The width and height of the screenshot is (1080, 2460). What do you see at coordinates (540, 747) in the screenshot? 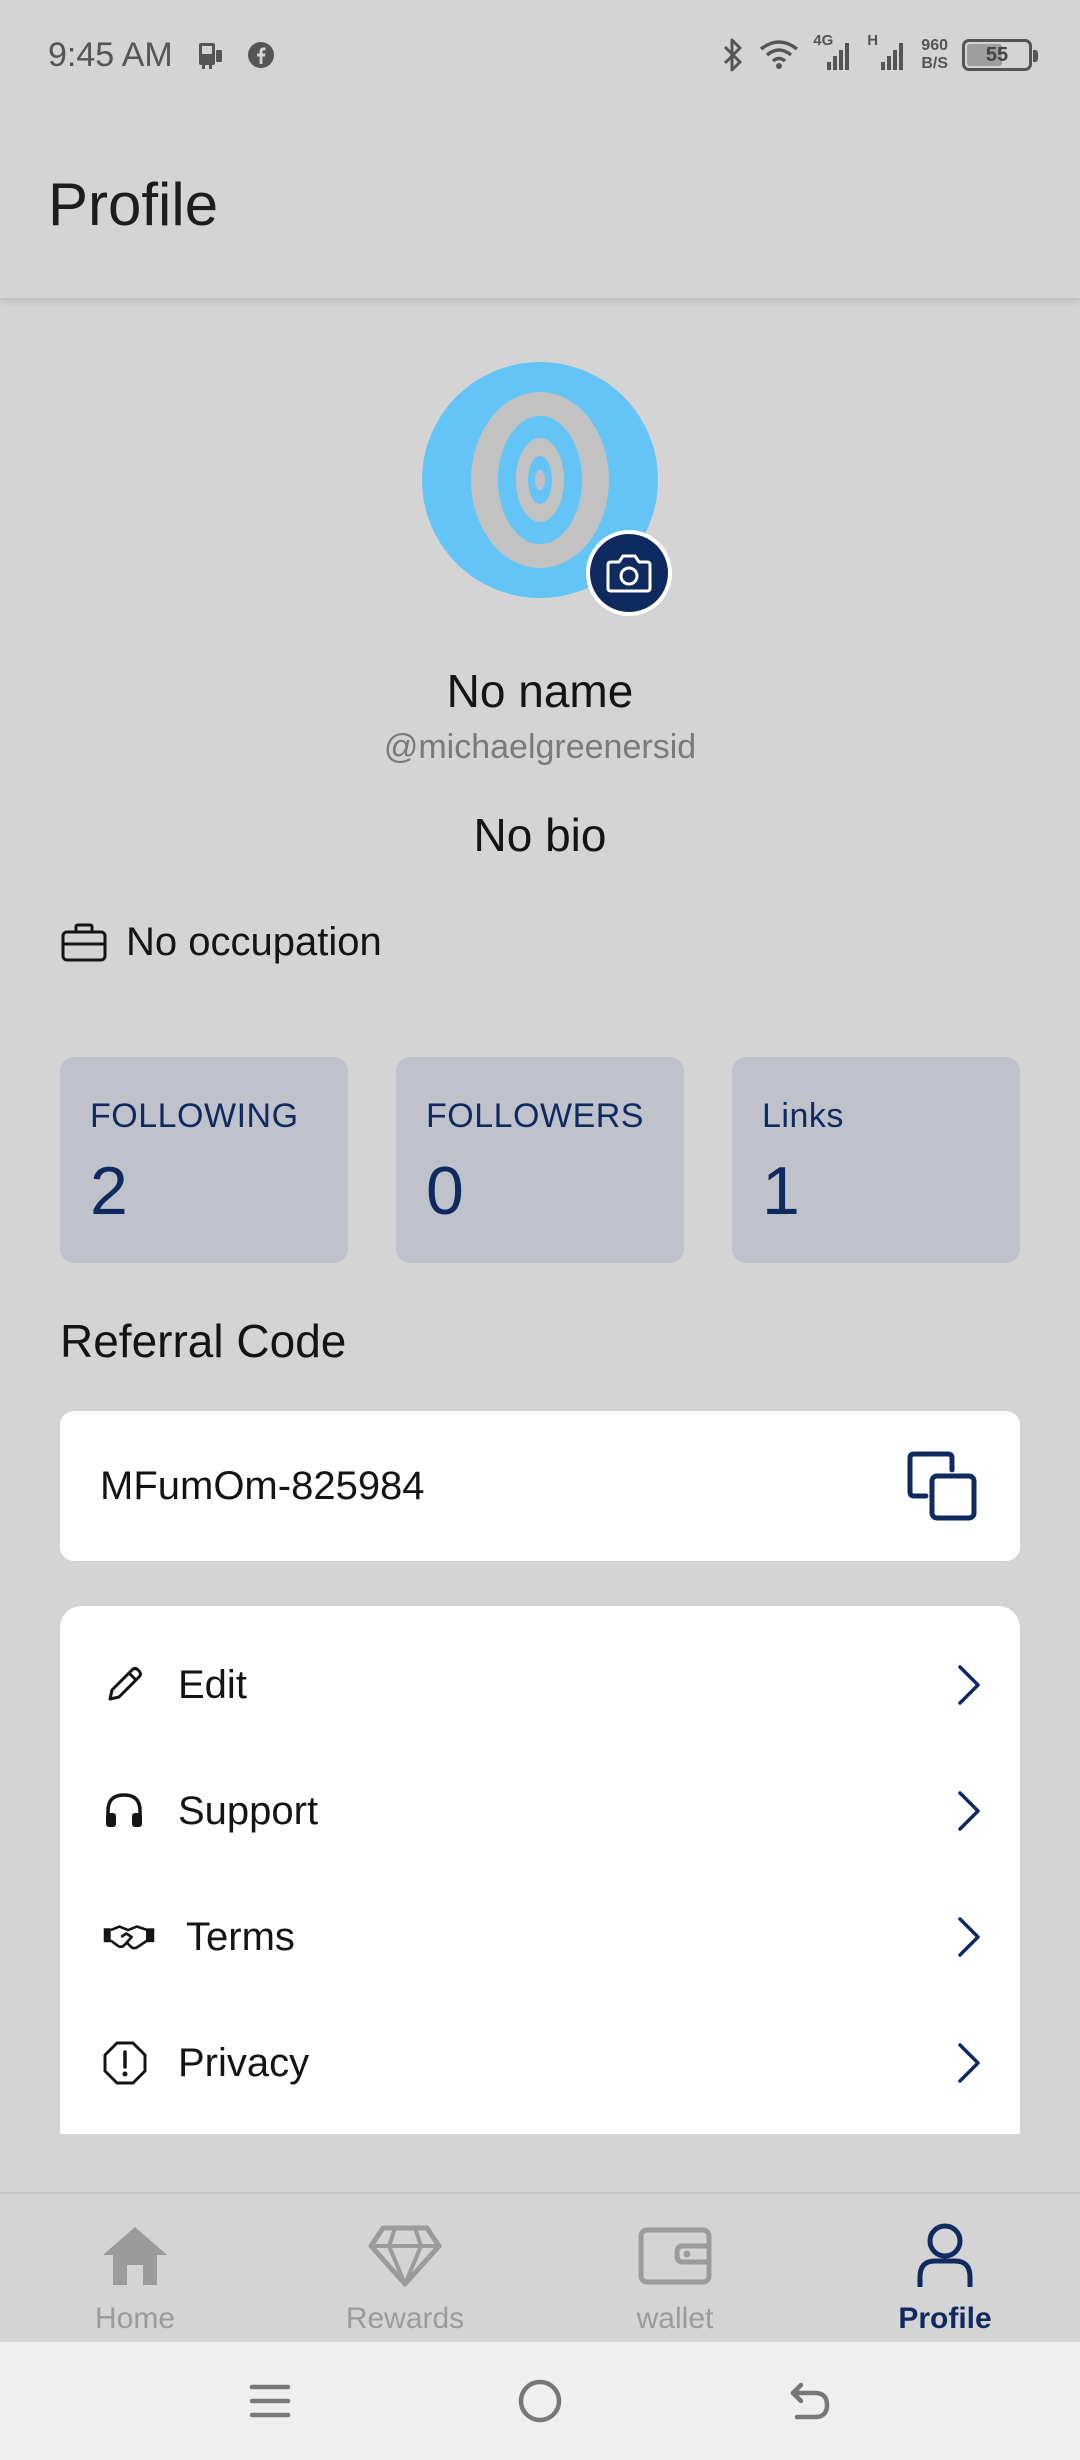
I see `profile-handle: @michaelgreenersid` at bounding box center [540, 747].